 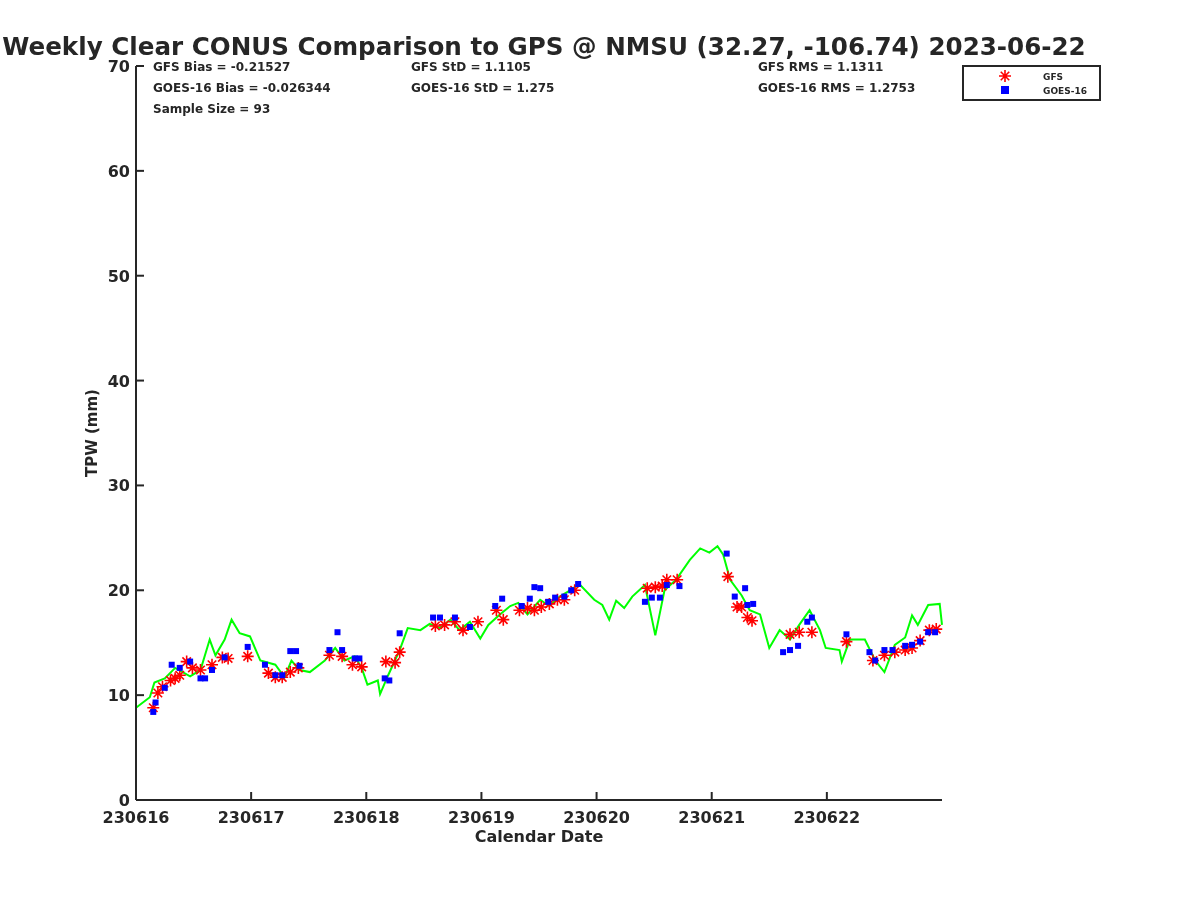 I want to click on tick-label: 230622, so click(x=827, y=817).